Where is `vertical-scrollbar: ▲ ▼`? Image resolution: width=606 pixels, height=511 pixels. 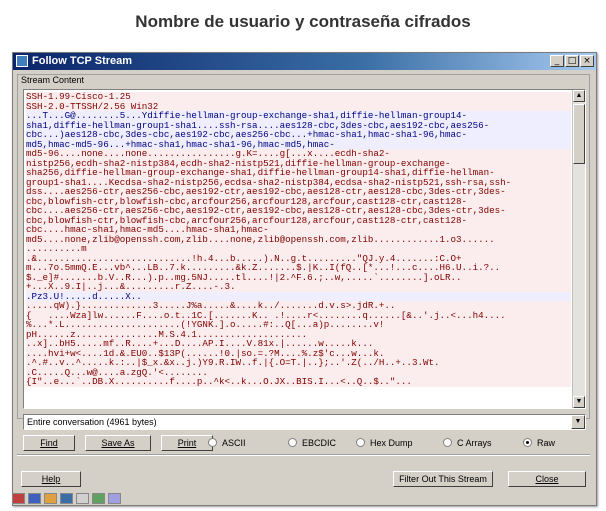 vertical-scrollbar: ▲ ▼ is located at coordinates (578, 249).